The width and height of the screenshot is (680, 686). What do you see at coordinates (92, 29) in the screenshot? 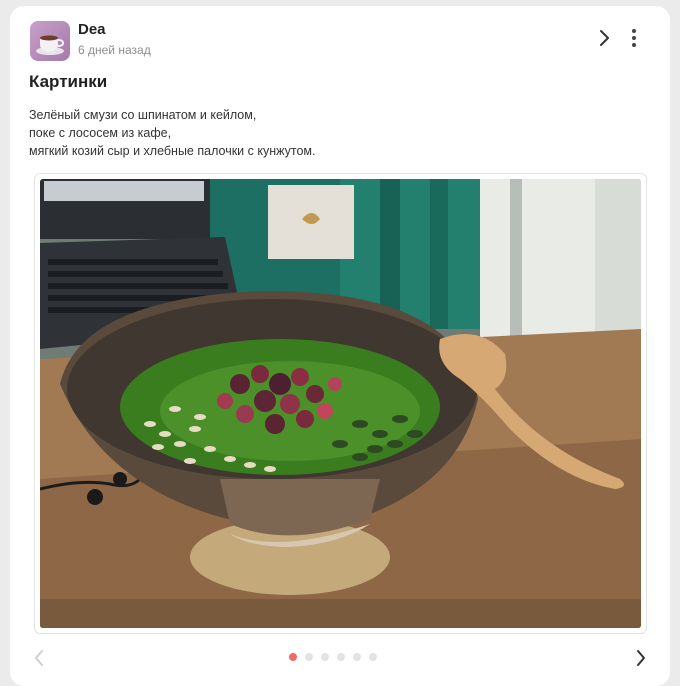
I see `author-name: Dea` at bounding box center [92, 29].